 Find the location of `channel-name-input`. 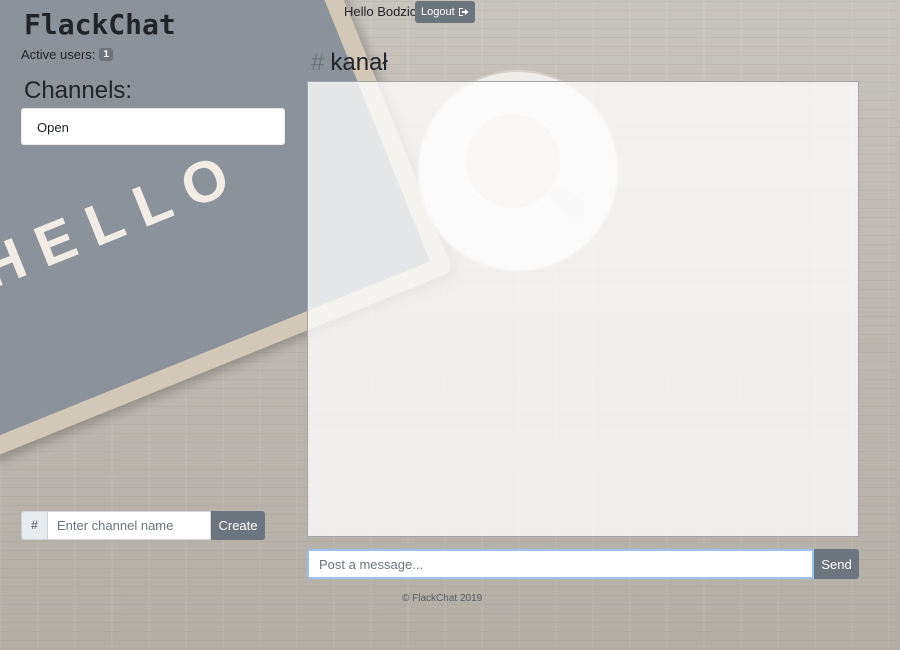

channel-name-input is located at coordinates (129, 525).